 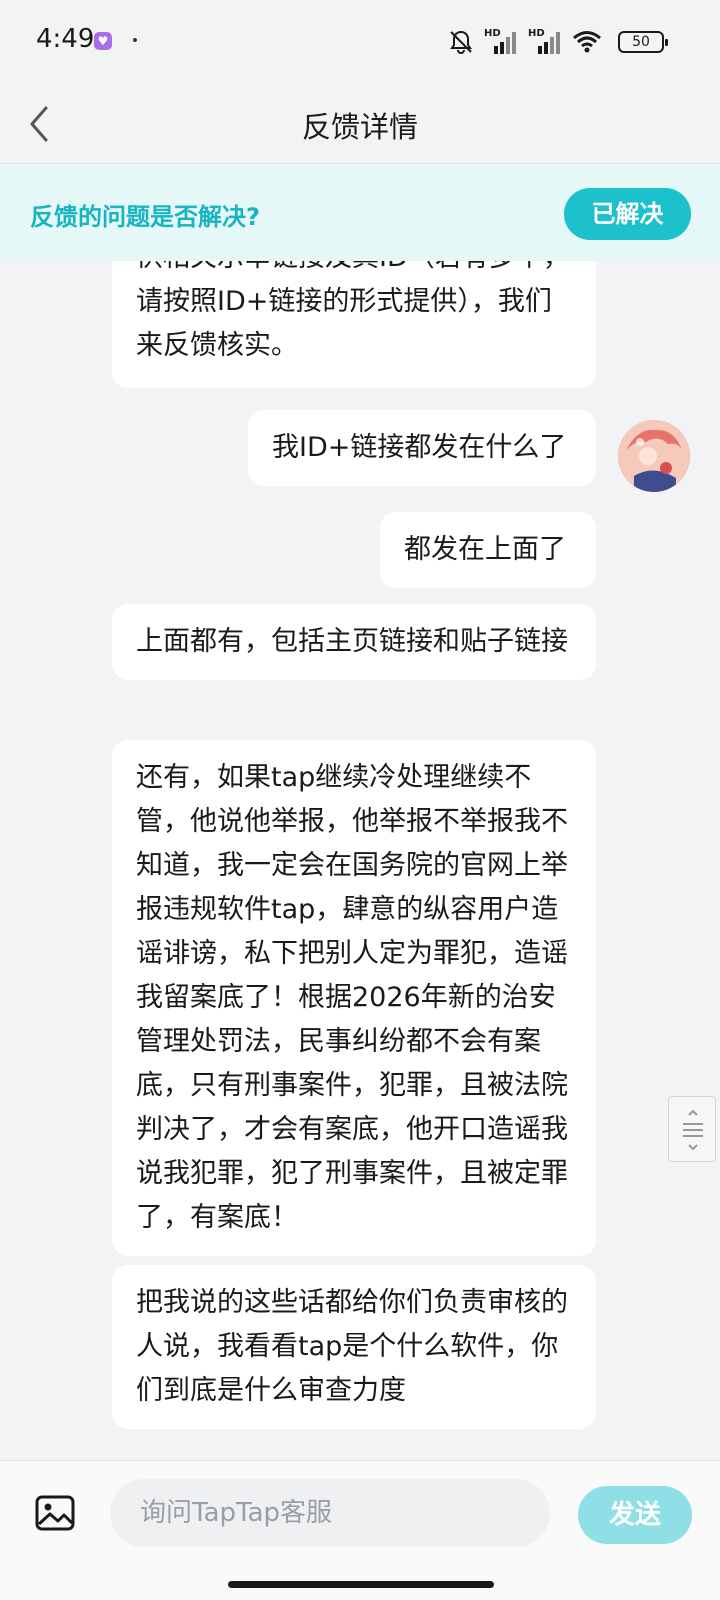 I want to click on status-time: 4:49, so click(x=65, y=39).